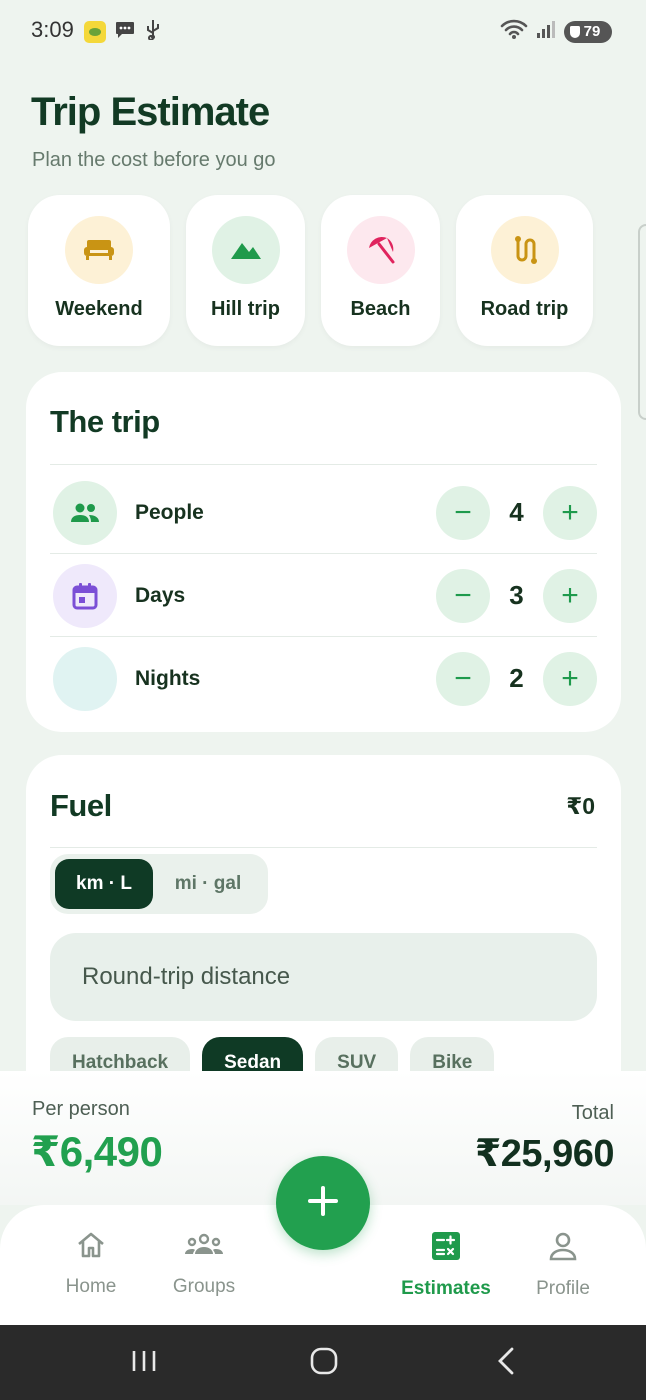 This screenshot has width=646, height=1400. I want to click on nav-estimates: Estimates, so click(446, 1265).